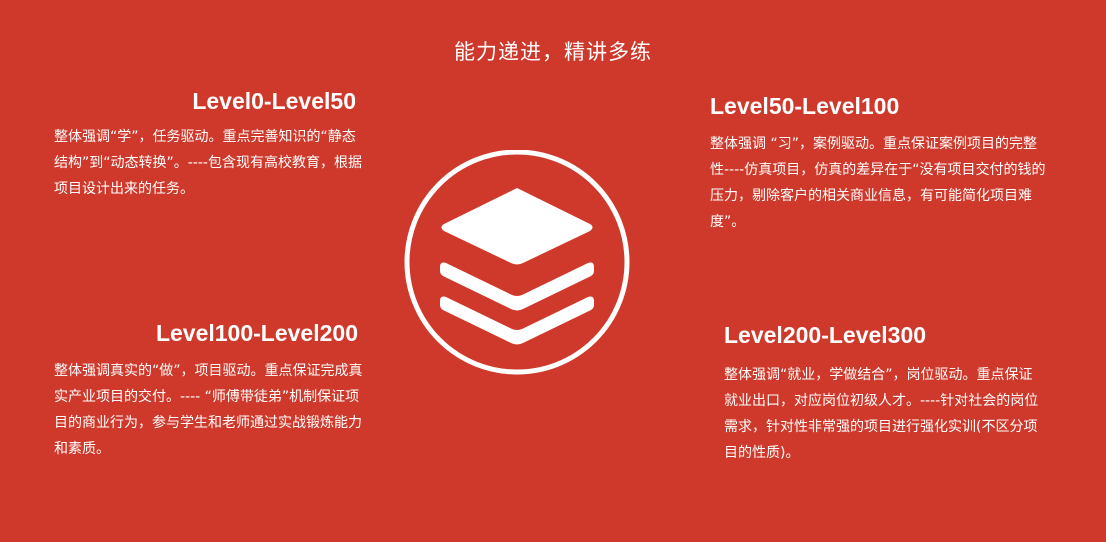 The height and width of the screenshot is (542, 1106). Describe the element at coordinates (256, 333) in the screenshot. I see `level-100-200-heading: Level100-Level200` at that location.